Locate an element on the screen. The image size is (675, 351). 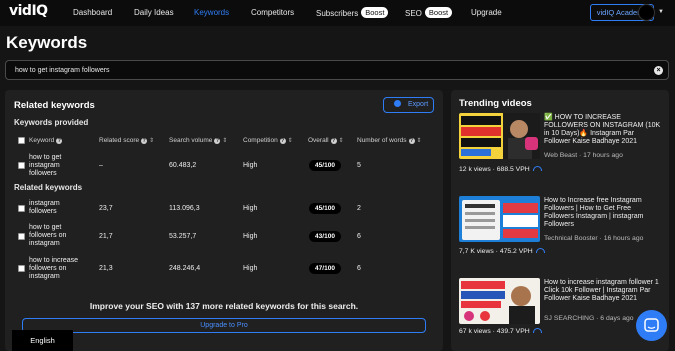
video-vph: 475.2 VPH is located at coordinates (516, 251).